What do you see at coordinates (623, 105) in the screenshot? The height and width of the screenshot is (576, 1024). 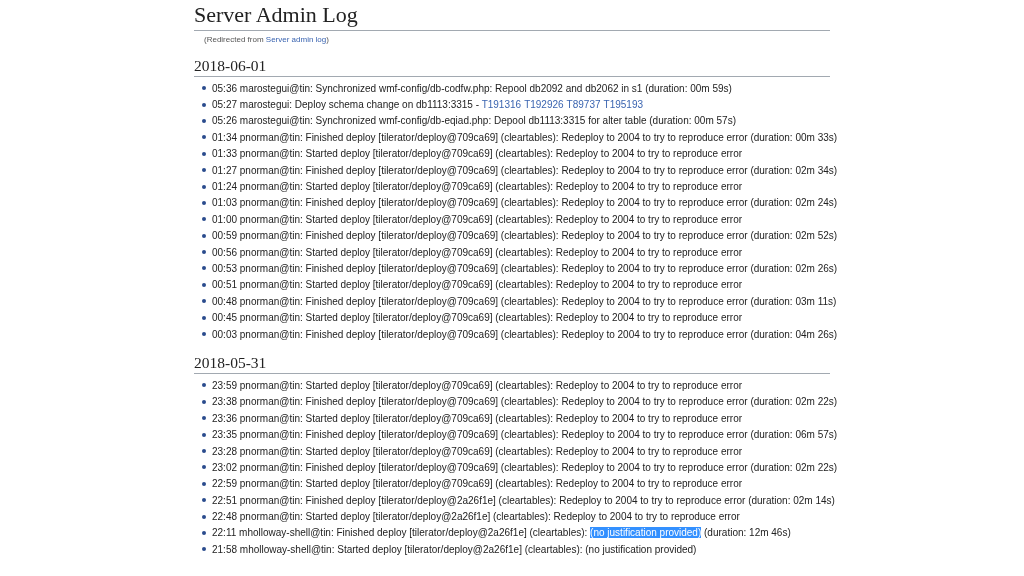 I see `link: T195193` at bounding box center [623, 105].